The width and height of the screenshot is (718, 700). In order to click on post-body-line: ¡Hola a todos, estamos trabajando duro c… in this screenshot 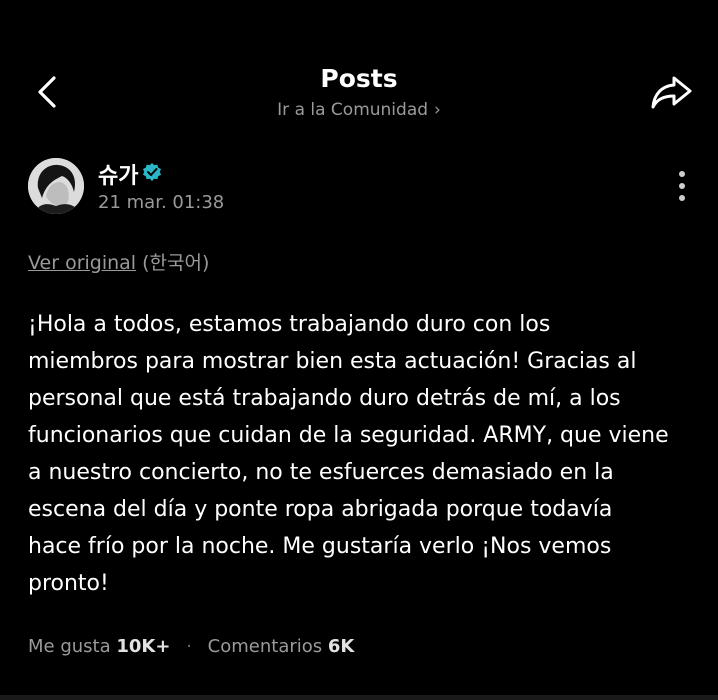, I will do `click(289, 324)`.